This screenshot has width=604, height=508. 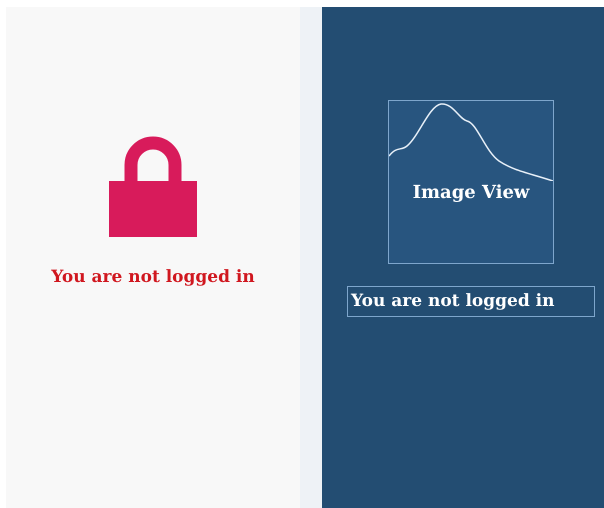 What do you see at coordinates (153, 187) in the screenshot?
I see `lock-icon` at bounding box center [153, 187].